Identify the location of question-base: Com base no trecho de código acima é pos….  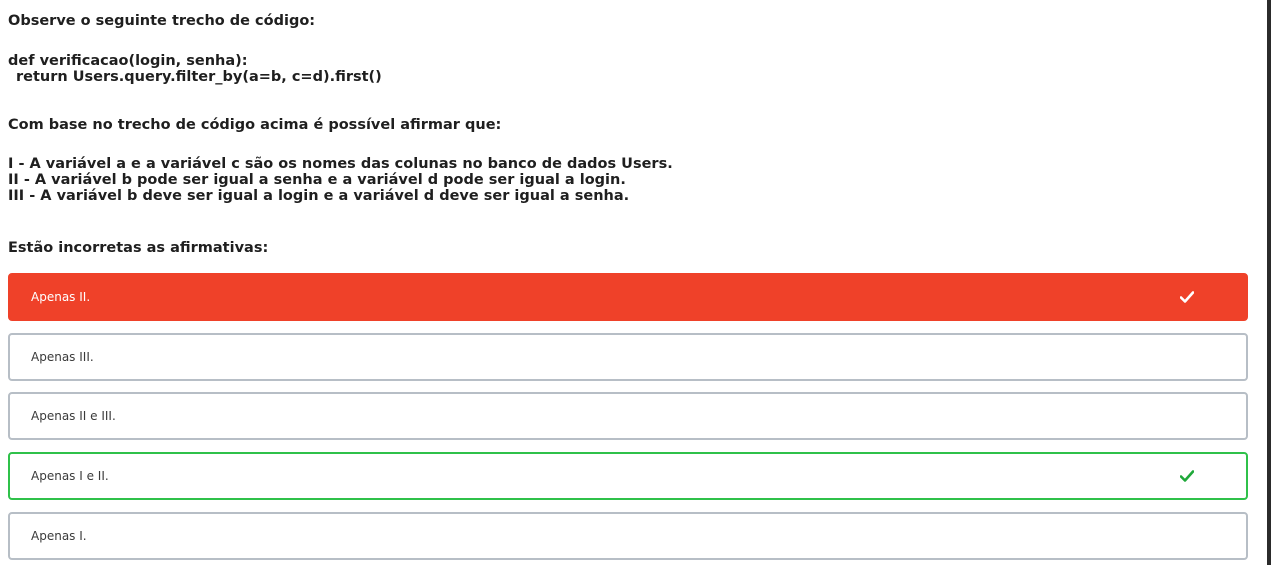
(255, 125).